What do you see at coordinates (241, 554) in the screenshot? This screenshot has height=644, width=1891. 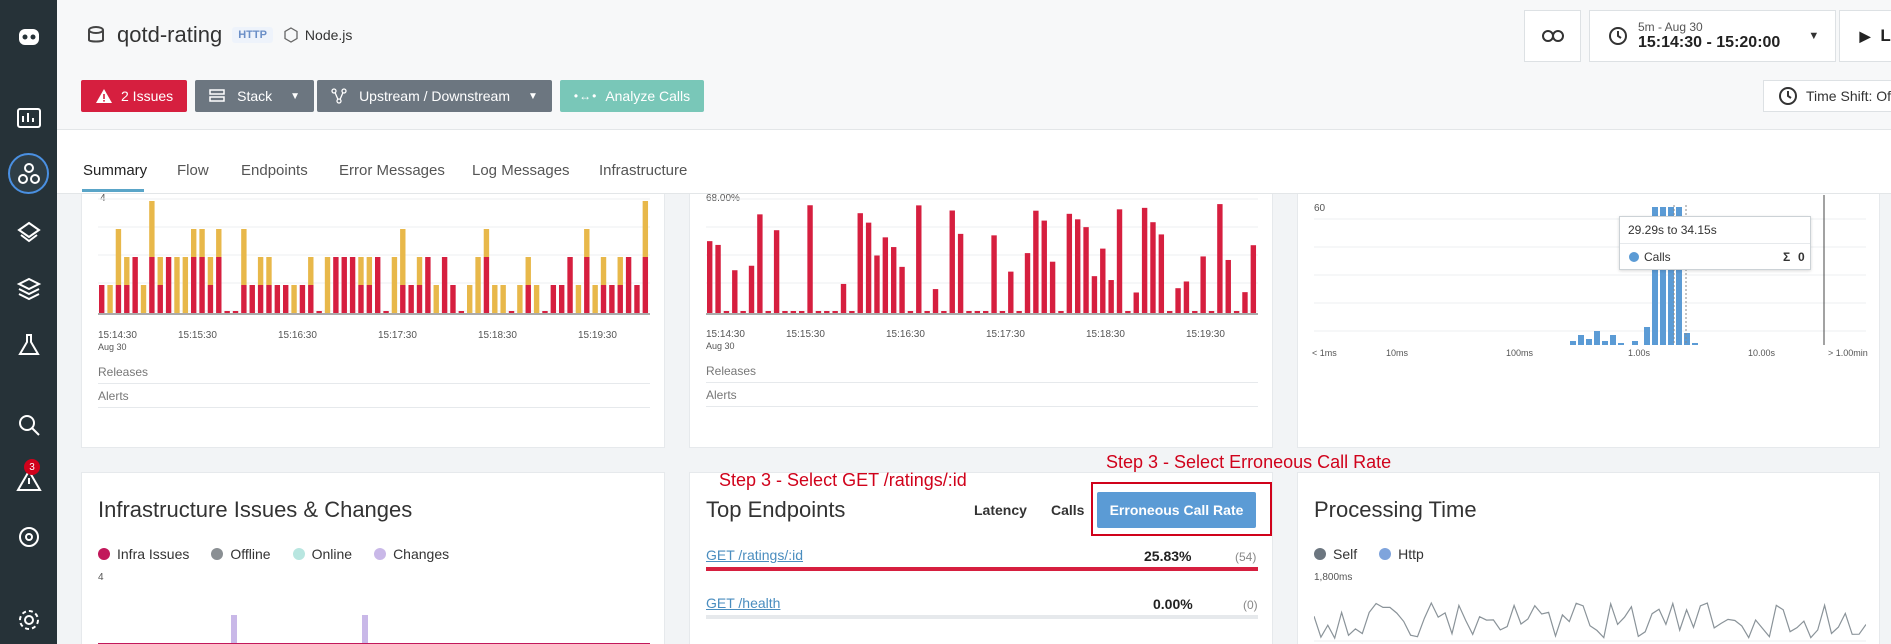 I see `legend-offline: Offline` at bounding box center [241, 554].